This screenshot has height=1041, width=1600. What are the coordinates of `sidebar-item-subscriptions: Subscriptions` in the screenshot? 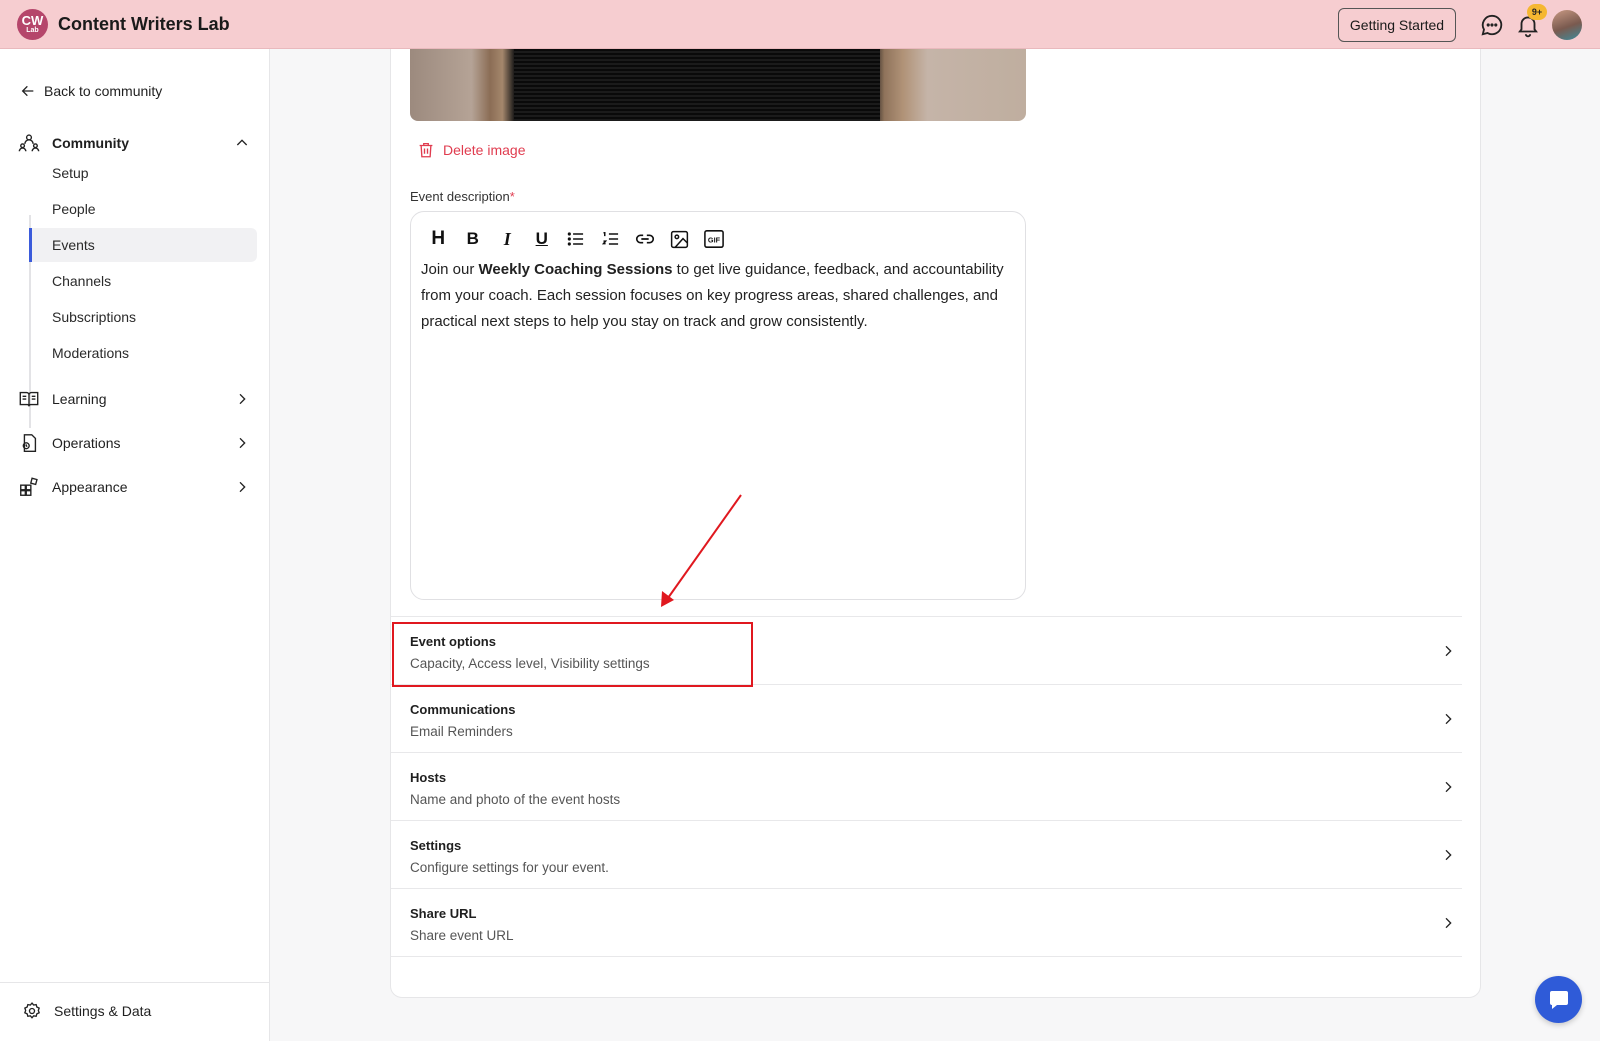 It's located at (143, 317).